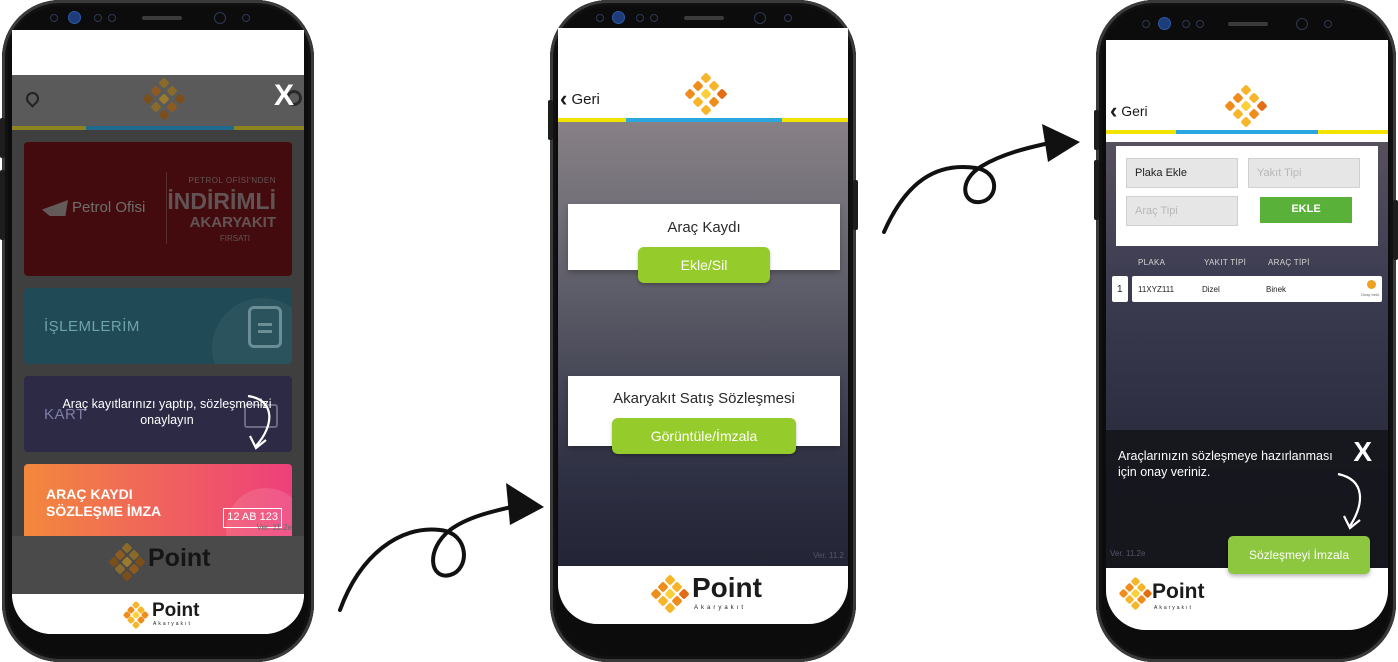 The image size is (1398, 662). I want to click on islemlerim-menu-item: İŞLEMLERİM, so click(158, 326).